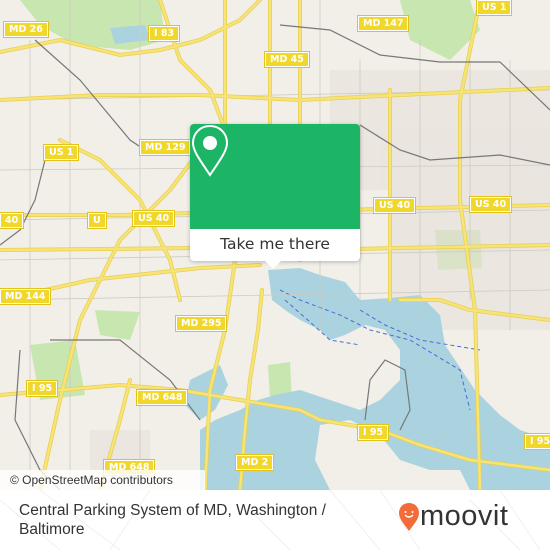 Image resolution: width=550 pixels, height=550 pixels. What do you see at coordinates (254, 462) in the screenshot?
I see `road-shield-md2: MD 2` at bounding box center [254, 462].